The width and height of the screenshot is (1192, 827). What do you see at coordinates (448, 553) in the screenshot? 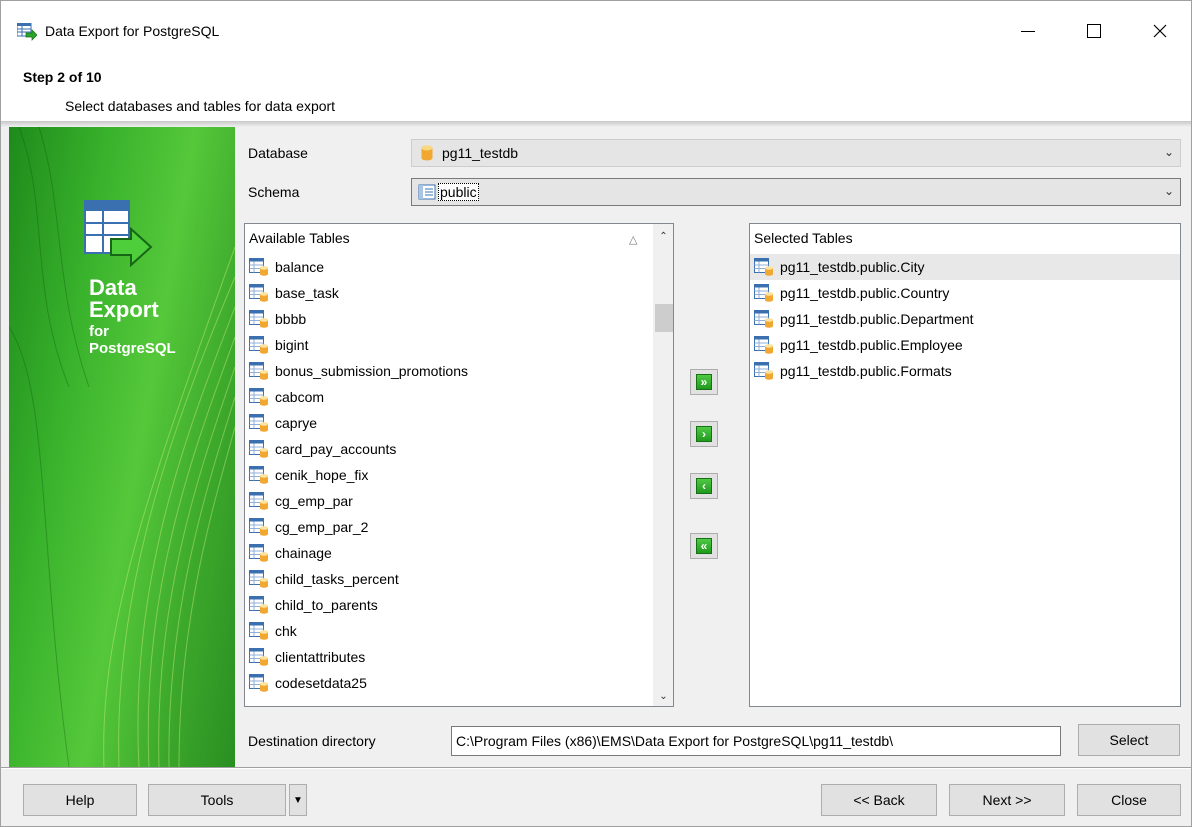
I see `table-row: chainage` at bounding box center [448, 553].